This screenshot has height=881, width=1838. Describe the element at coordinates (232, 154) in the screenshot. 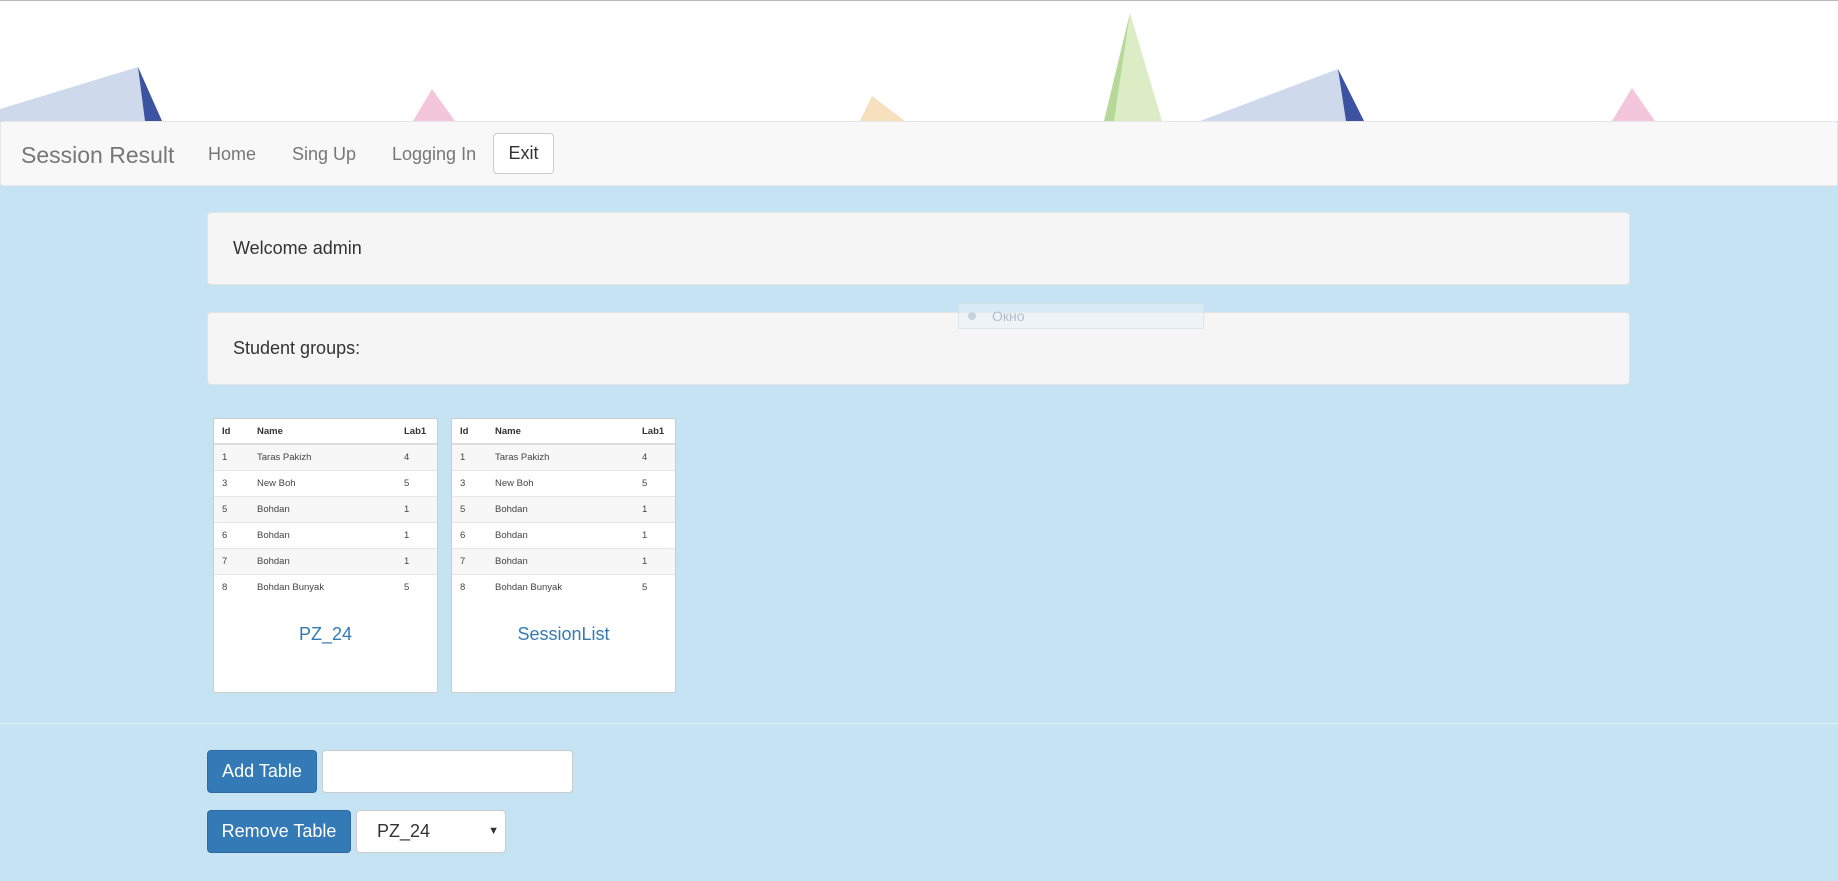

I see `nav-home-link: Home` at that location.